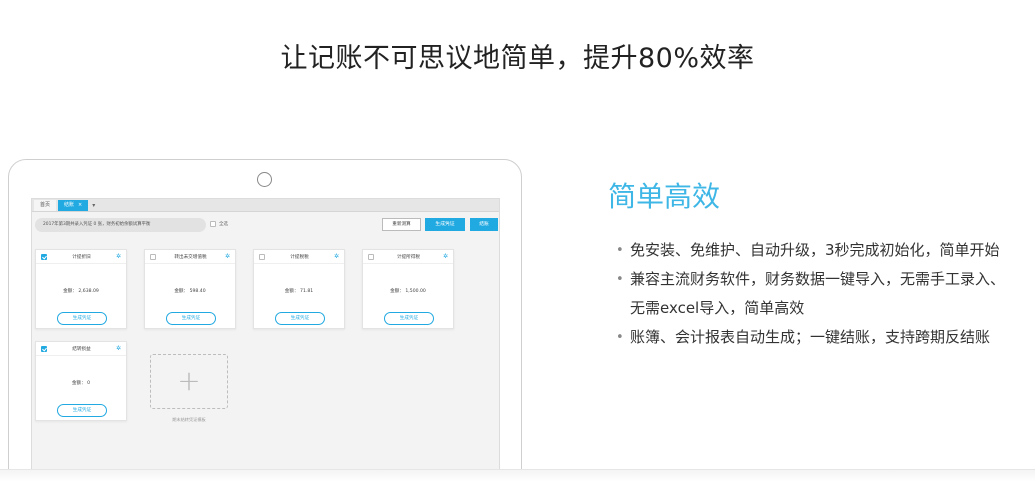 The width and height of the screenshot is (1035, 482). Describe the element at coordinates (69, 205) in the screenshot. I see `tab-label: 结账` at that location.